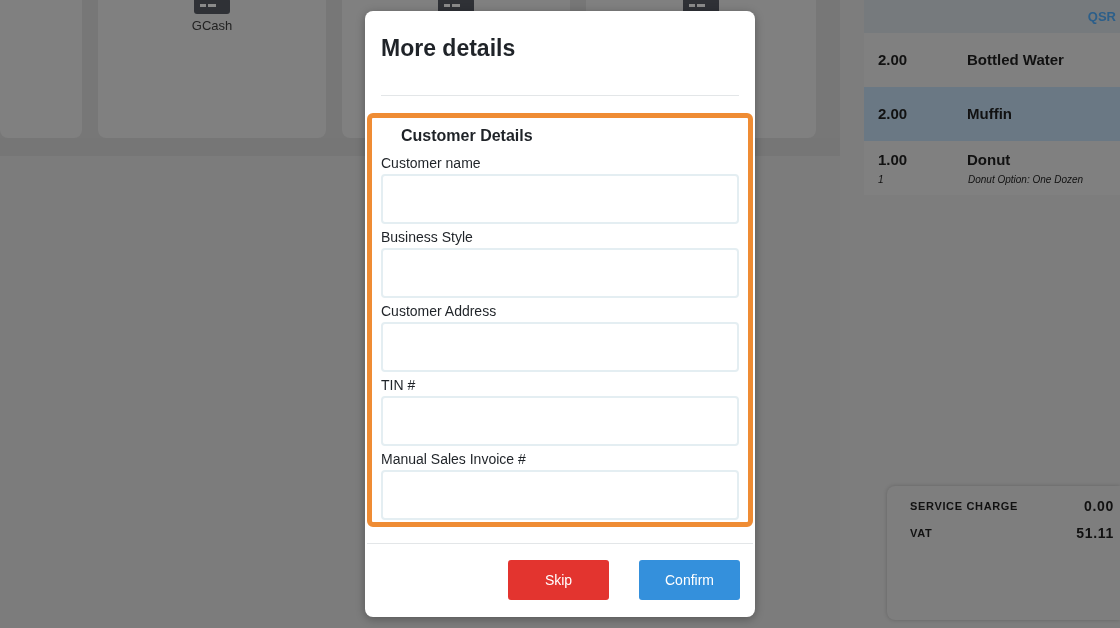 The width and height of the screenshot is (1120, 628). What do you see at coordinates (1098, 506) in the screenshot?
I see `total-value: 0.00` at bounding box center [1098, 506].